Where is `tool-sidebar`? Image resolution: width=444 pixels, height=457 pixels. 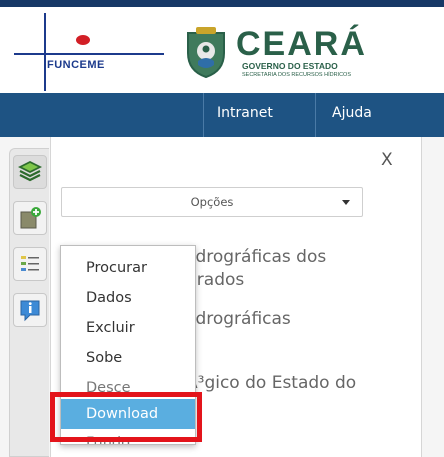 tool-sidebar is located at coordinates (29, 302).